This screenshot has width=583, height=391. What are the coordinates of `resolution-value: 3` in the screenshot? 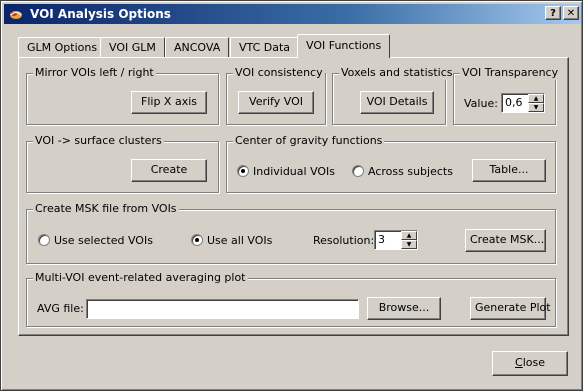 It's located at (381, 239).